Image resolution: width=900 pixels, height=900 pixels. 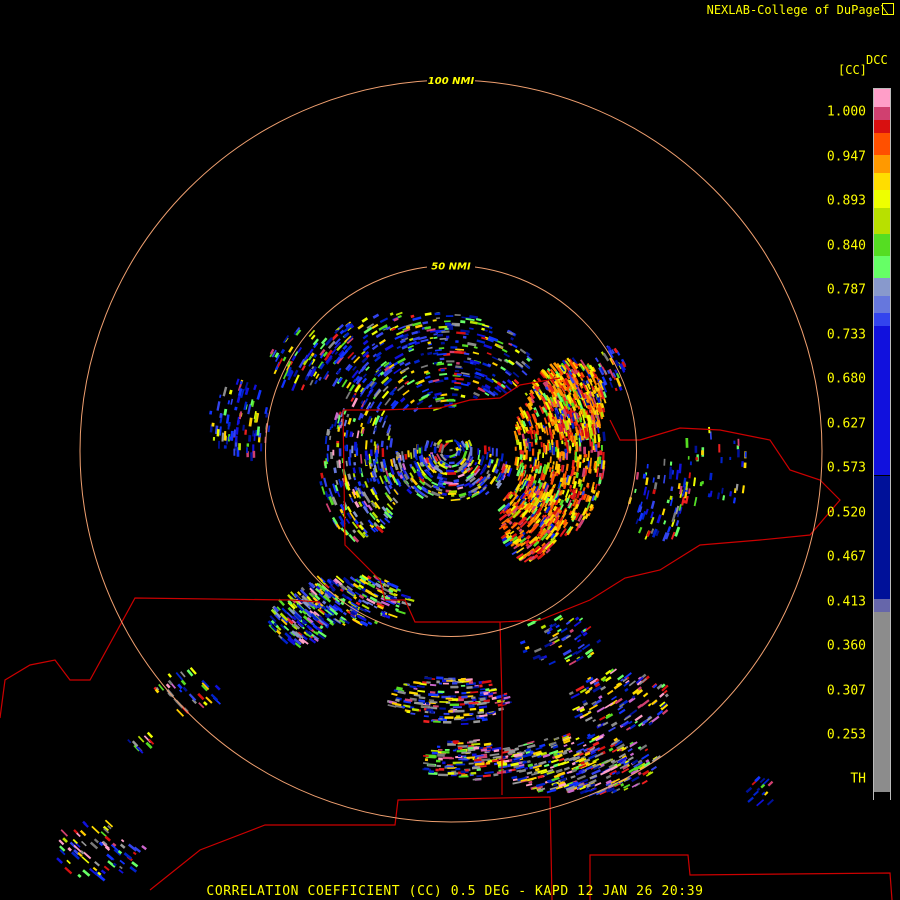 I want to click on color-scale-tick-label: 0.413, so click(x=846, y=601).